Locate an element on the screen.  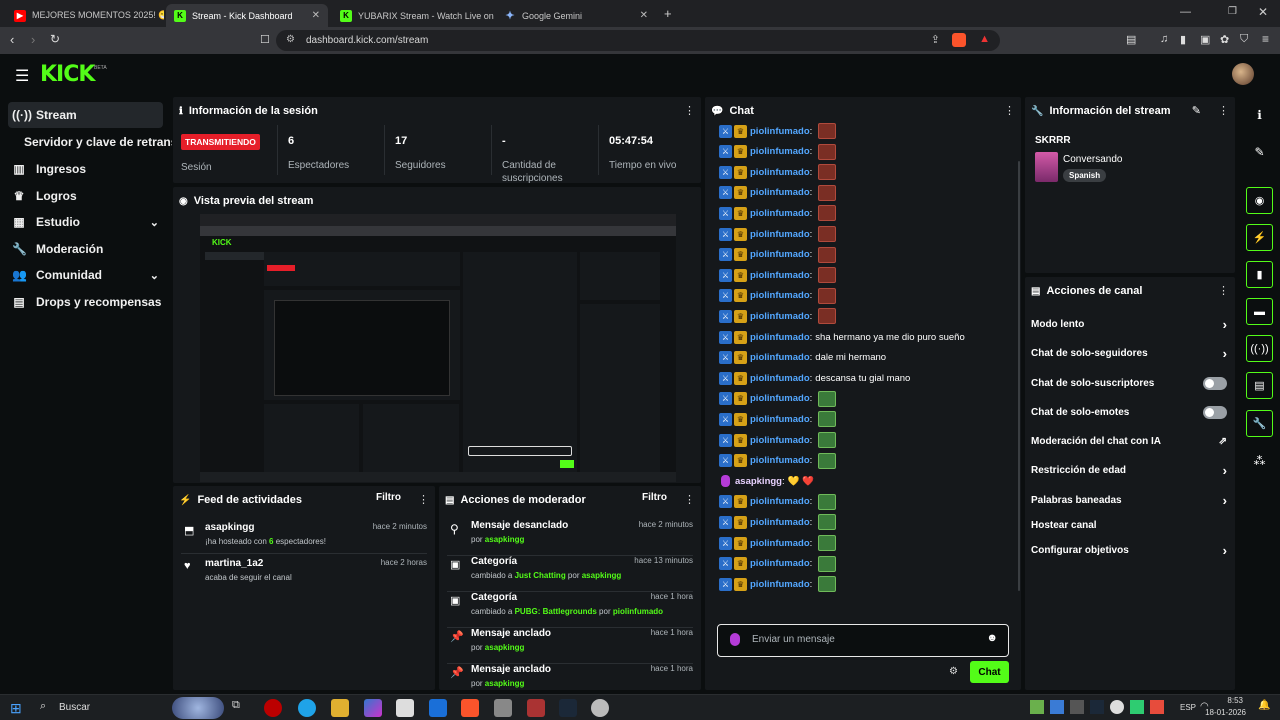
feed-user: asapkingg is located at coordinates (229, 527).